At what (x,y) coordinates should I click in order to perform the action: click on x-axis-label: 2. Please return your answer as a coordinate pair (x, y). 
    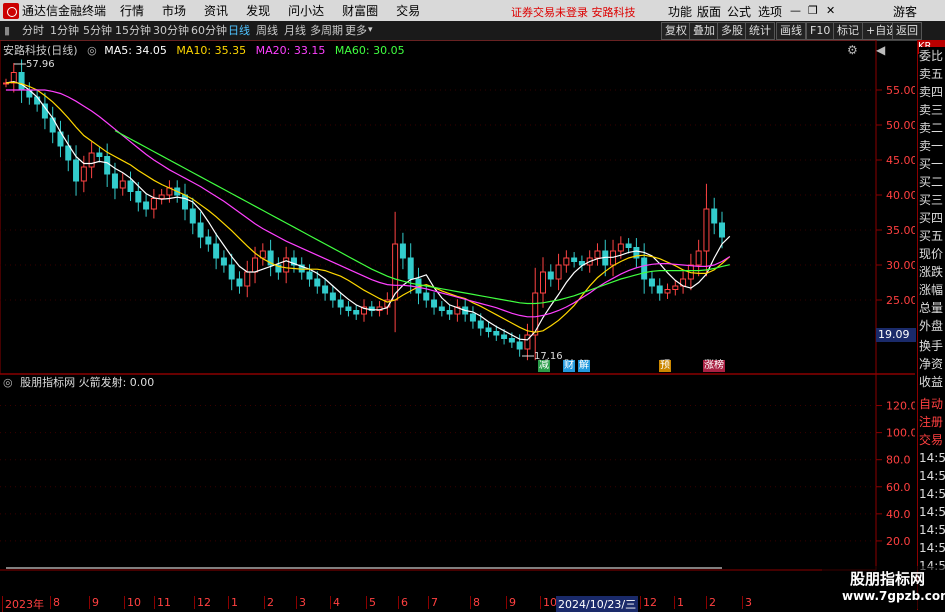
    Looking at the image, I should click on (711, 602).